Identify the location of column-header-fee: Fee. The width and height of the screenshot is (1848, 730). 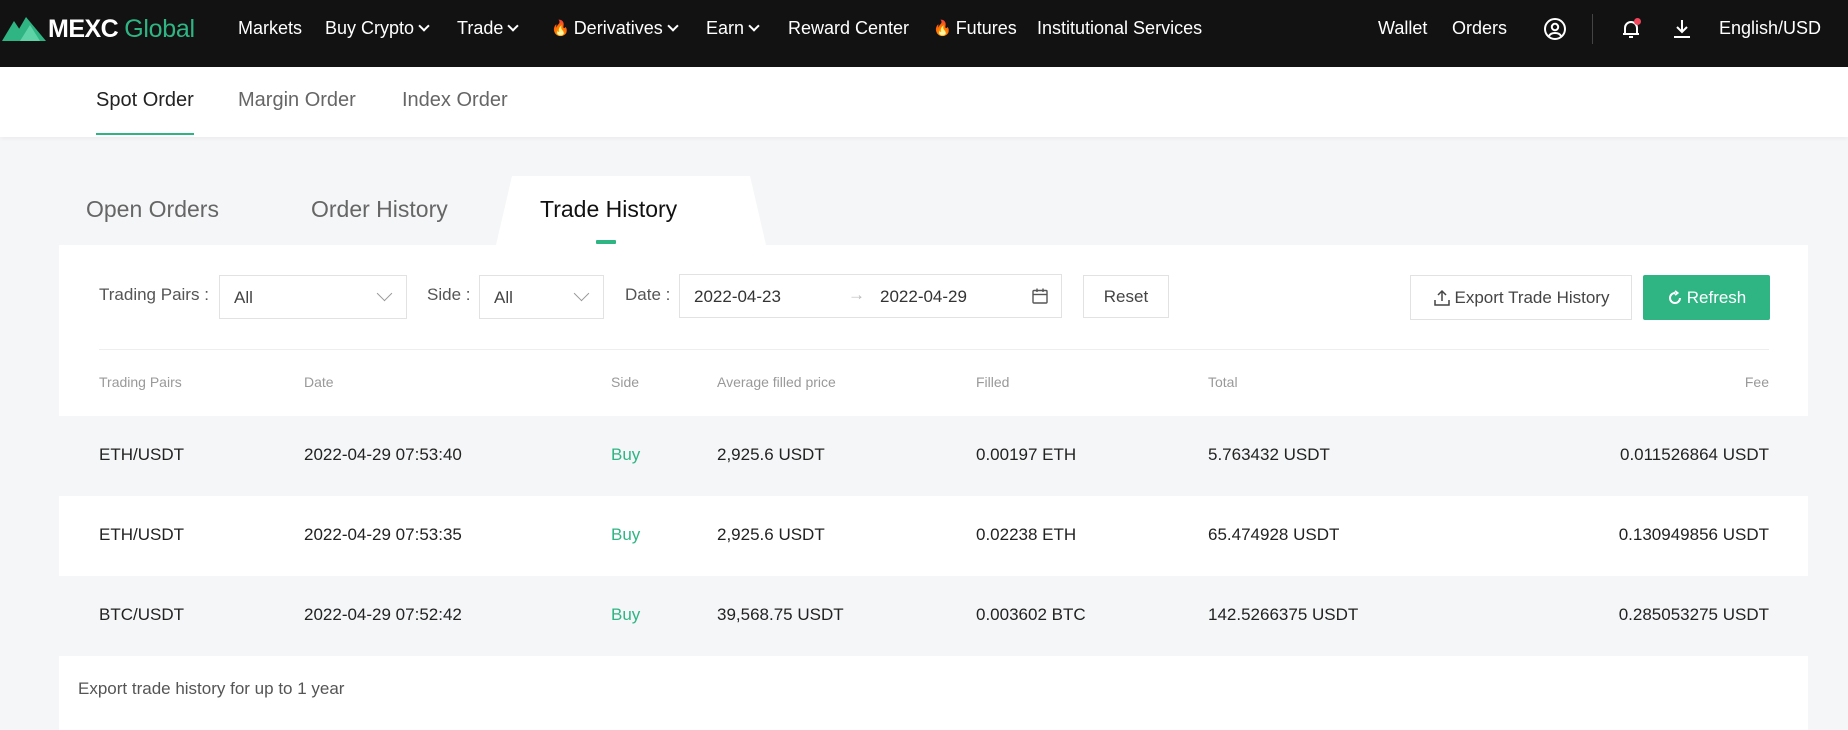
(1756, 382).